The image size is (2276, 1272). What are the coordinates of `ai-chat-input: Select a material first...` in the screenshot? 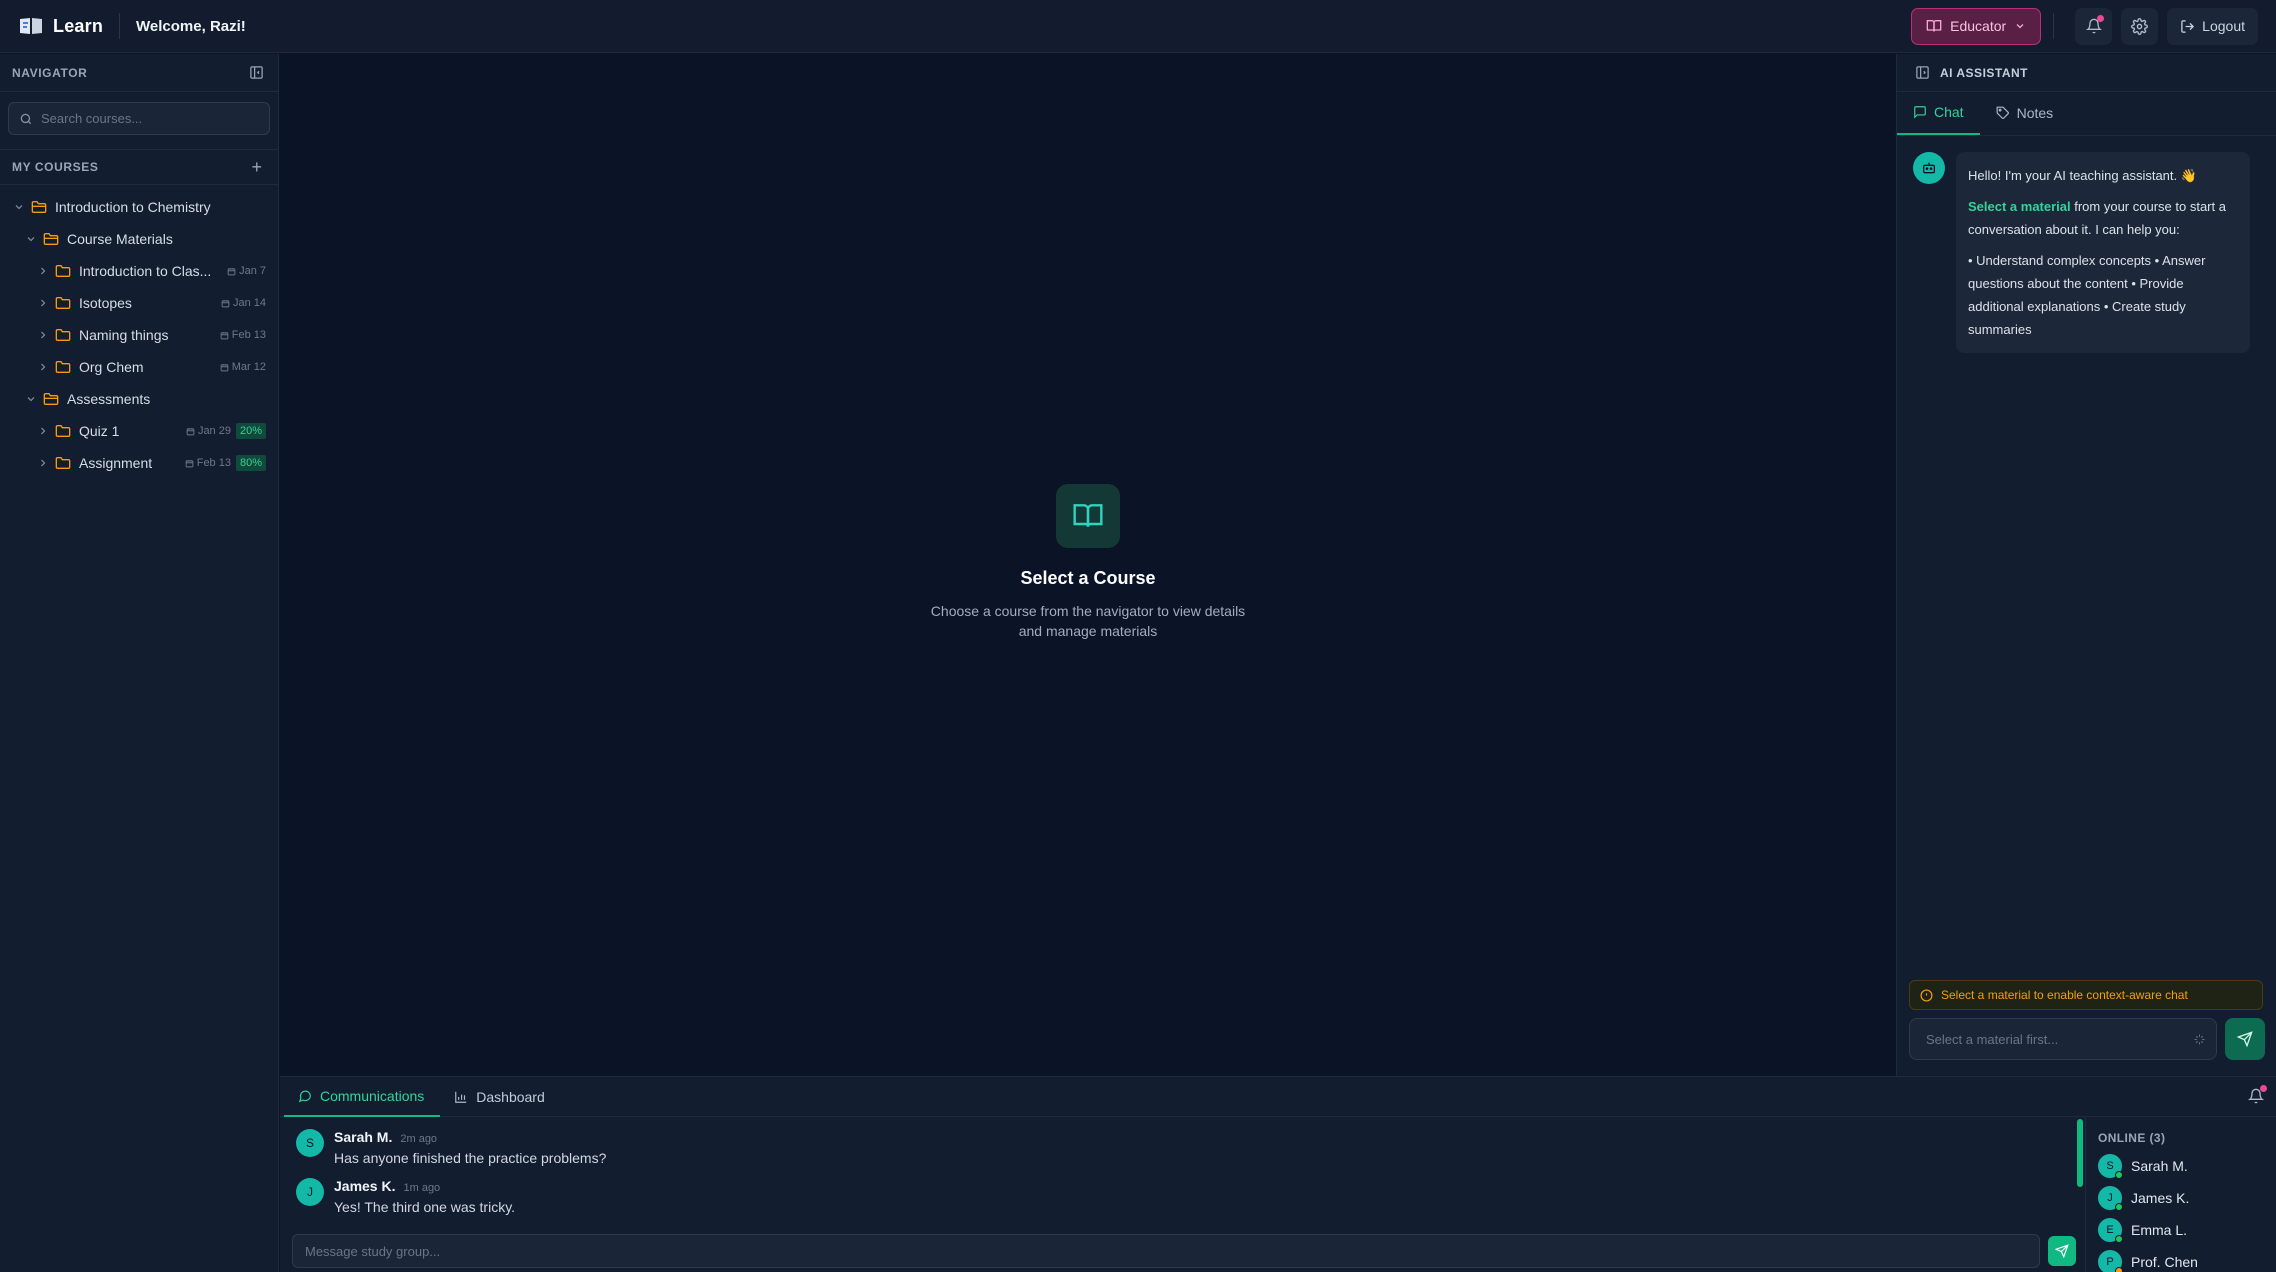 It's located at (2063, 1039).